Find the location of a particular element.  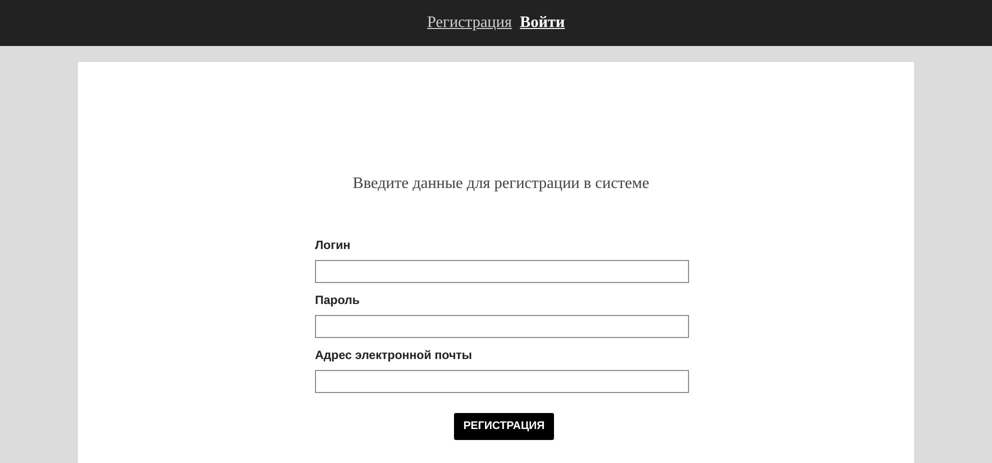

field-label: Адрес электронной почты is located at coordinates (394, 355).